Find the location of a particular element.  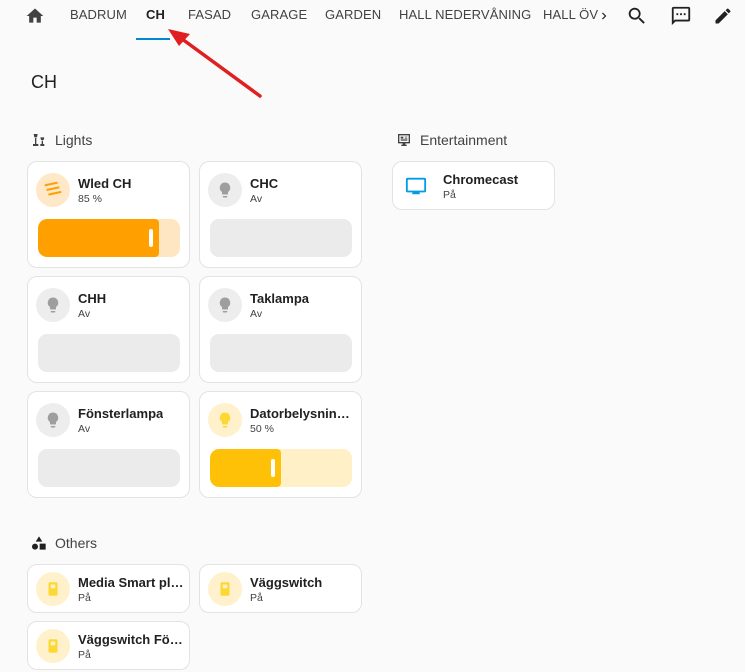

light-card-fonsterlampa: Fönsterlampa Av is located at coordinates (108, 444).